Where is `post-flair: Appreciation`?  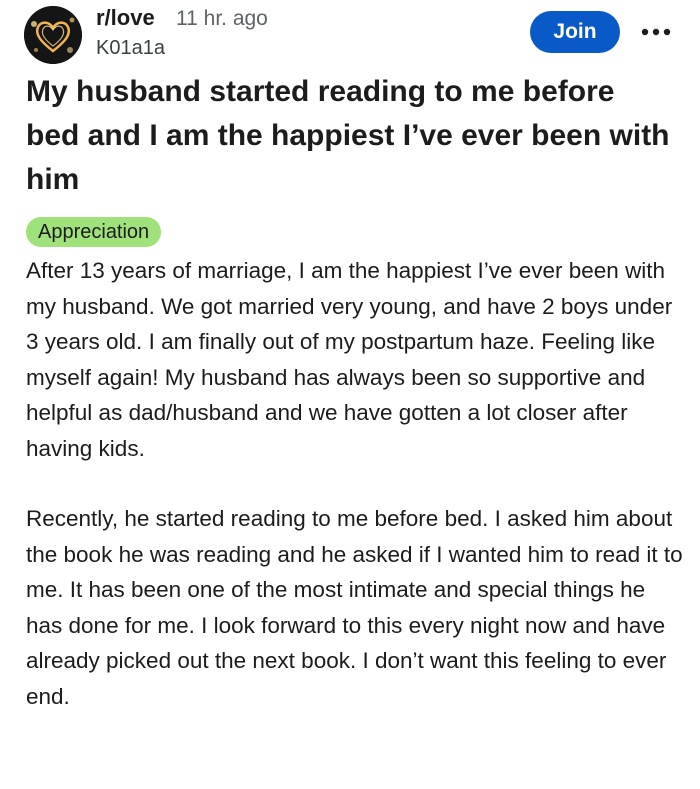
post-flair: Appreciation is located at coordinates (94, 232).